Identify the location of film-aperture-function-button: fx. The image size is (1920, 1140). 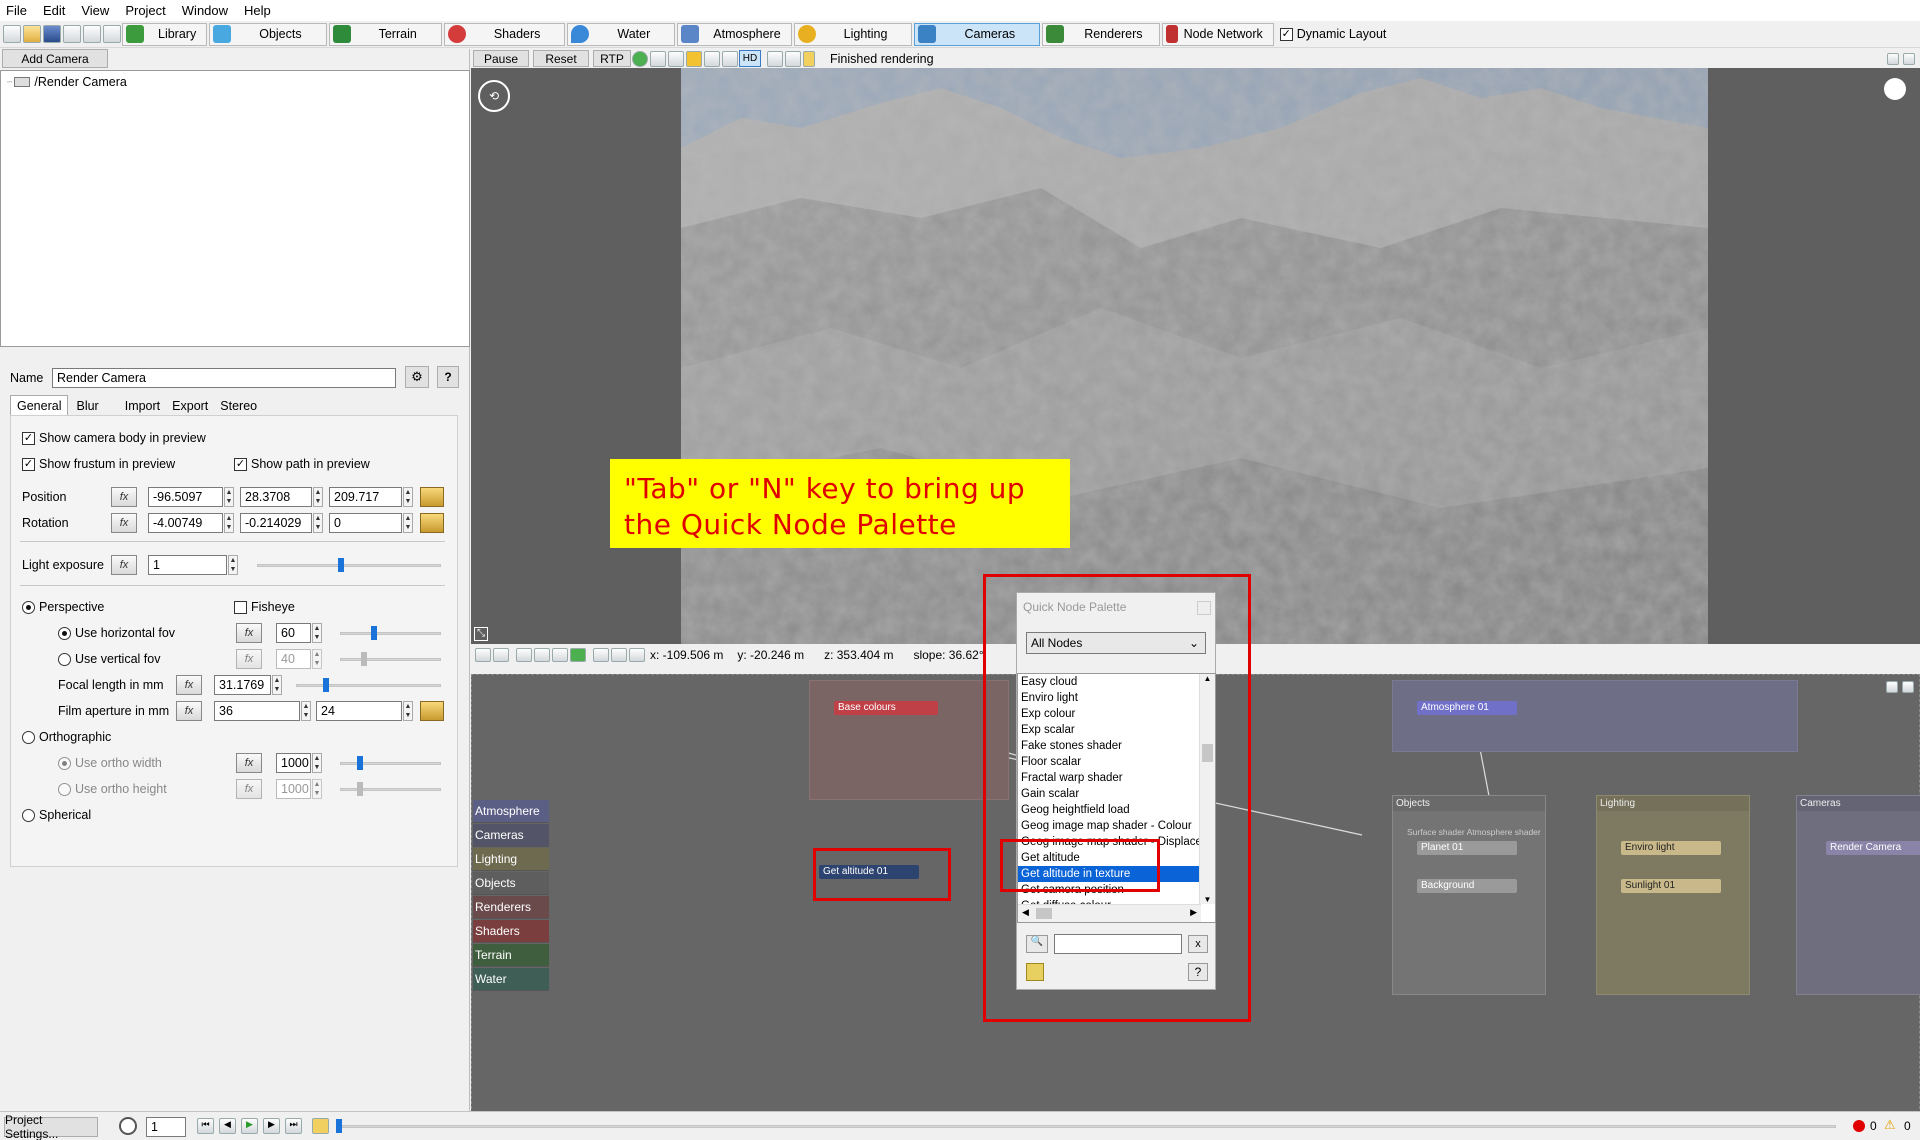
(189, 711).